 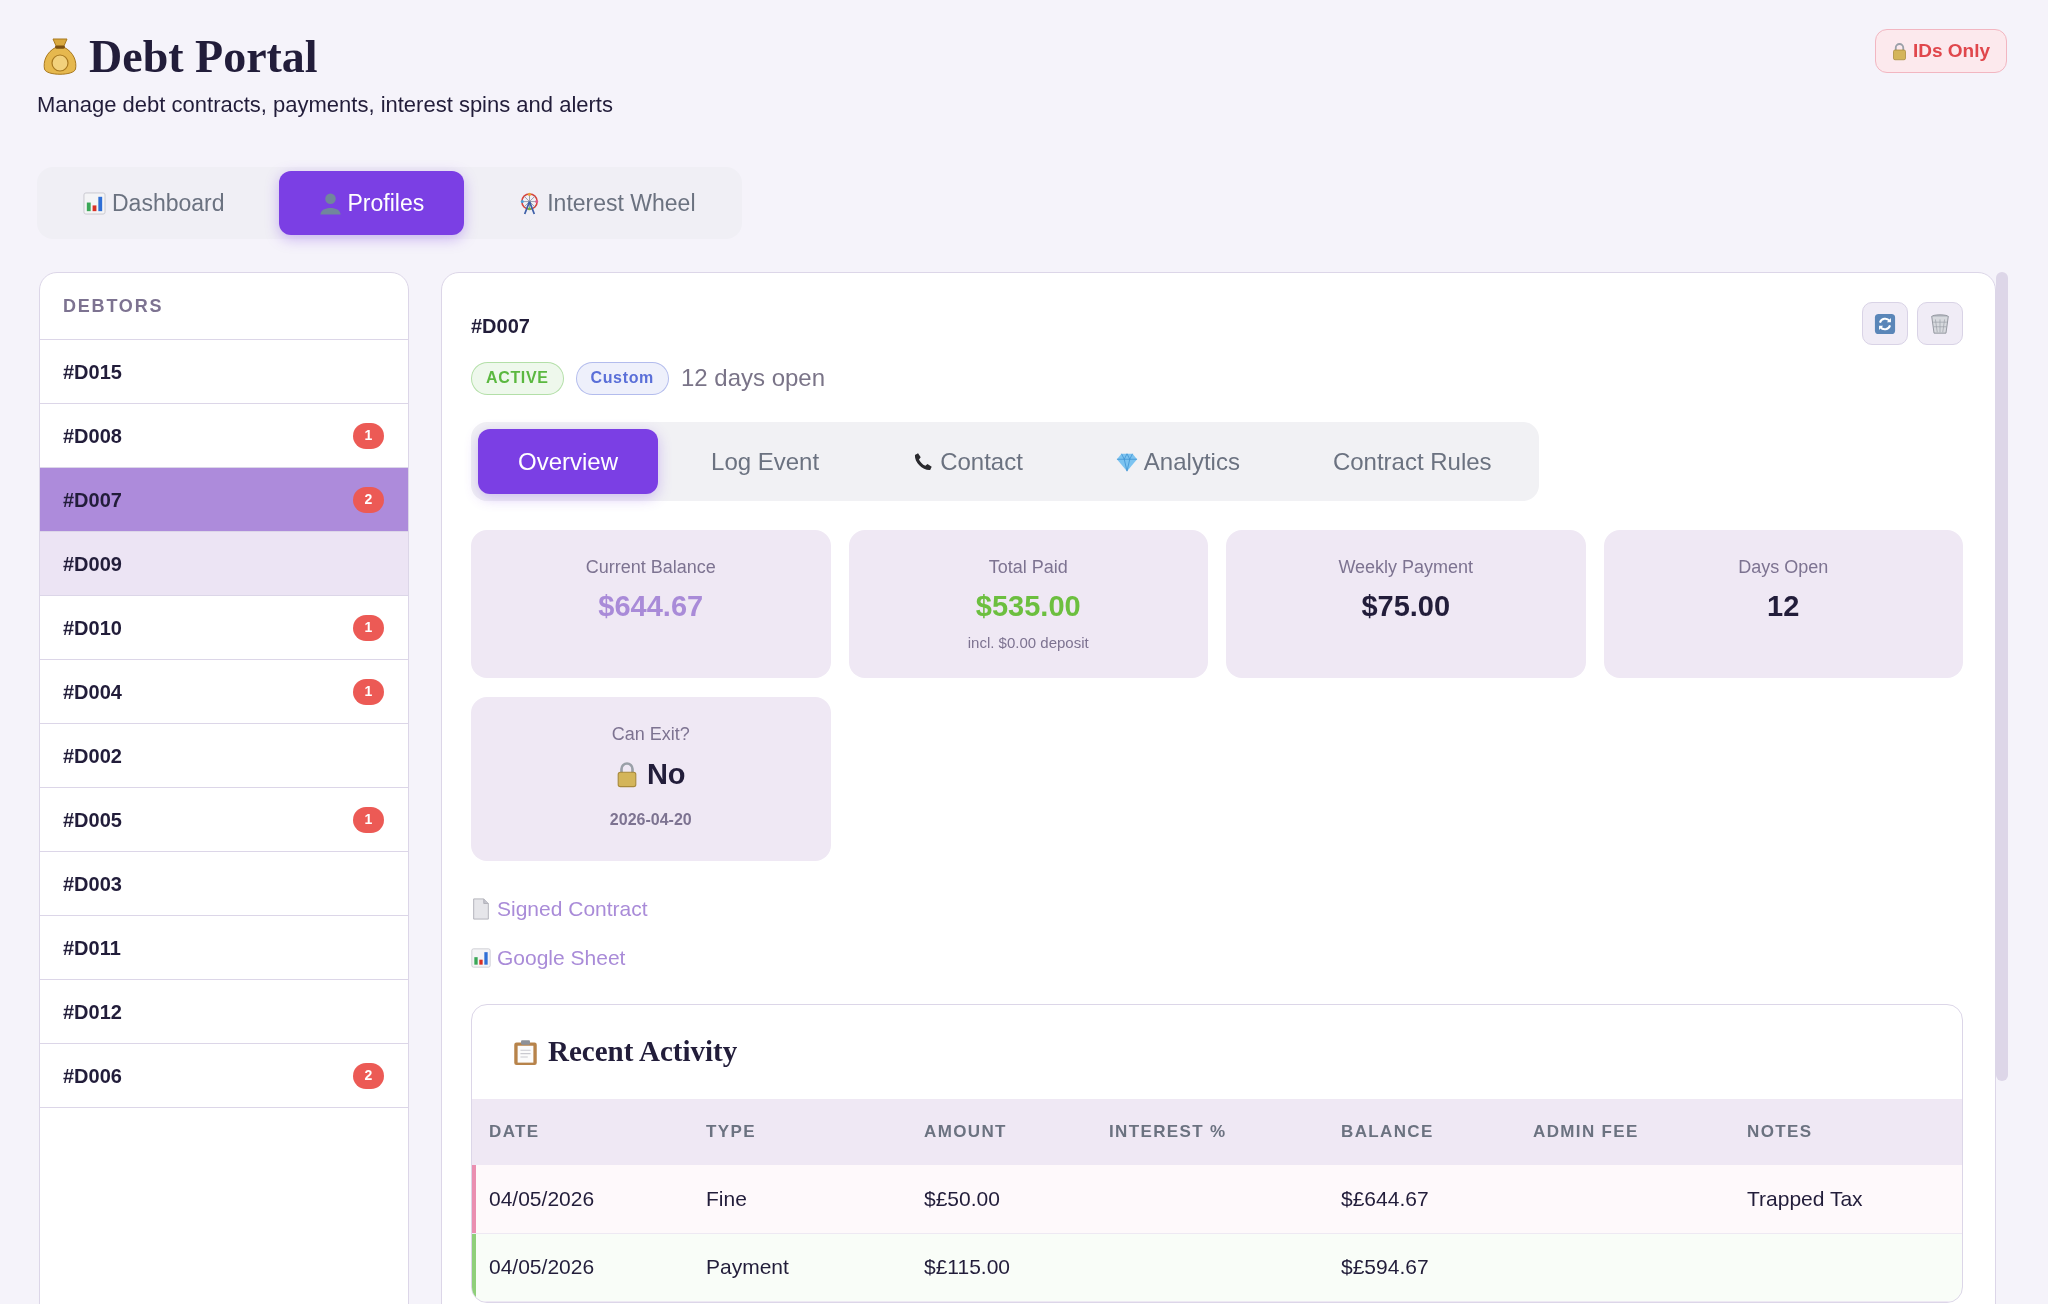 What do you see at coordinates (1028, 567) in the screenshot?
I see `stat-label: Total Paid` at bounding box center [1028, 567].